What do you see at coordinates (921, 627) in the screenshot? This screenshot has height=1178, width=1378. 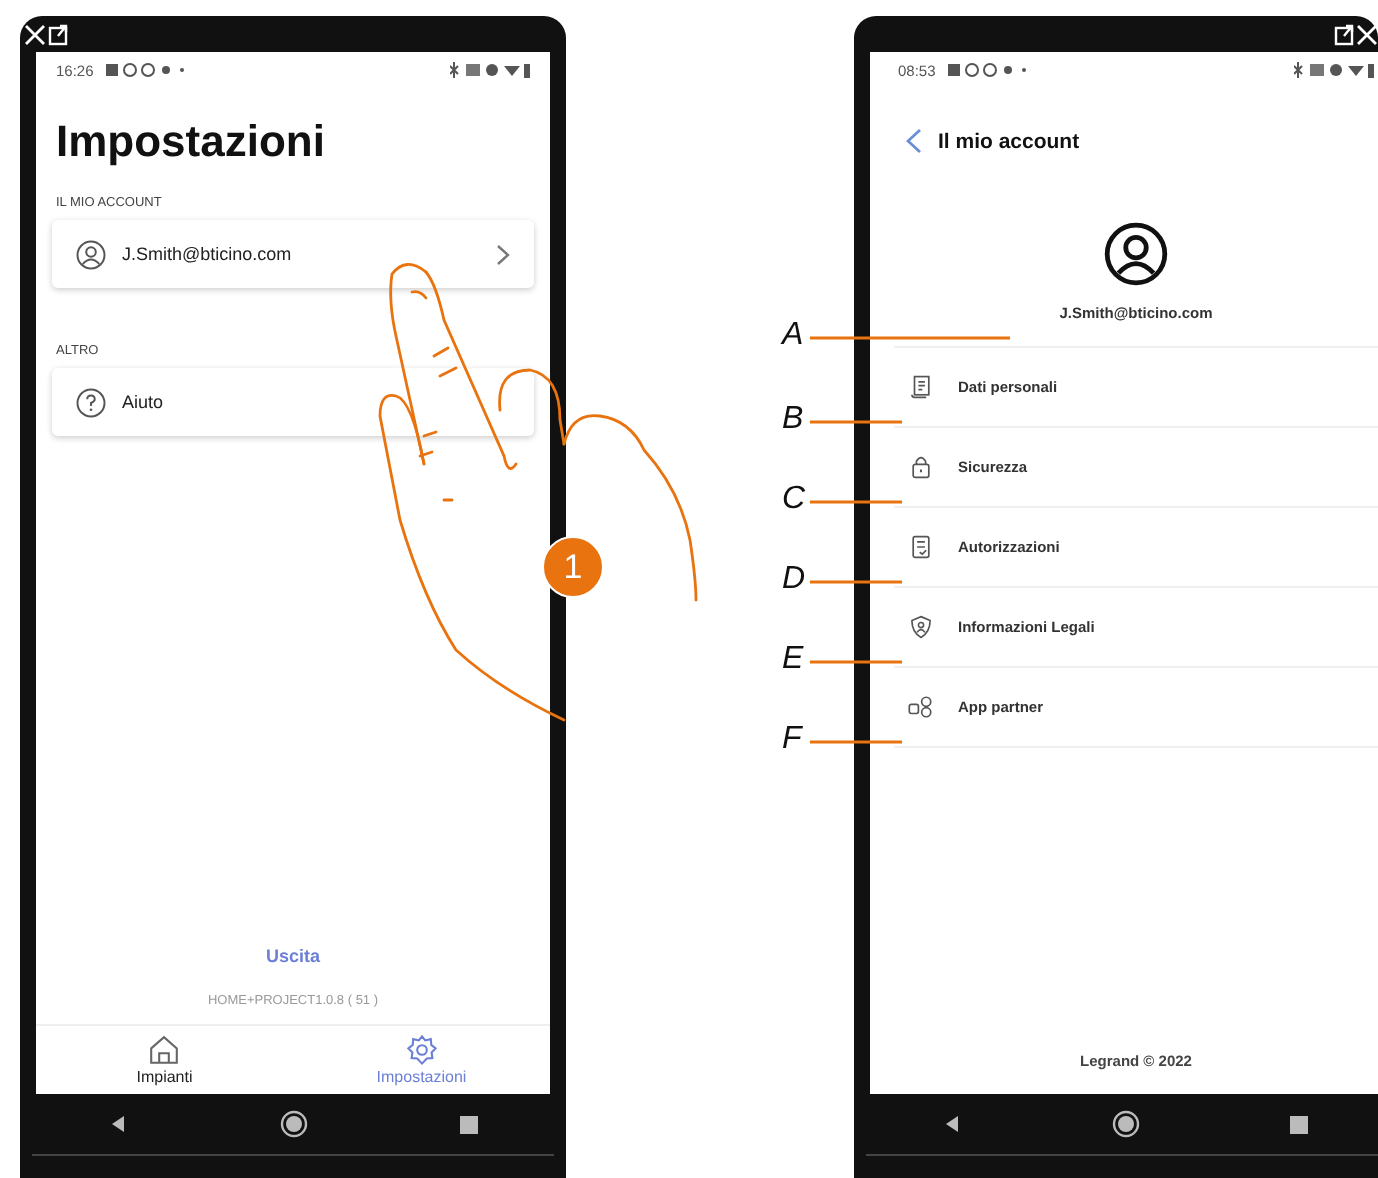 I see `shield-icon` at bounding box center [921, 627].